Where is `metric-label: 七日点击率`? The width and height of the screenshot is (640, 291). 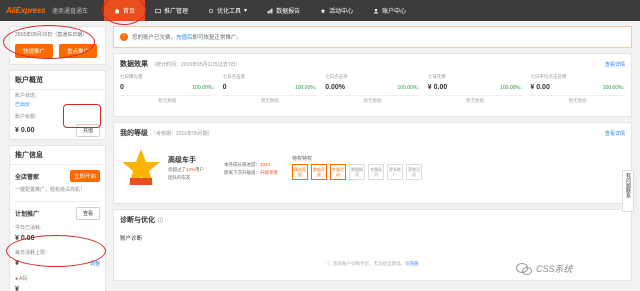 metric-label: 七日点击率 is located at coordinates (336, 76).